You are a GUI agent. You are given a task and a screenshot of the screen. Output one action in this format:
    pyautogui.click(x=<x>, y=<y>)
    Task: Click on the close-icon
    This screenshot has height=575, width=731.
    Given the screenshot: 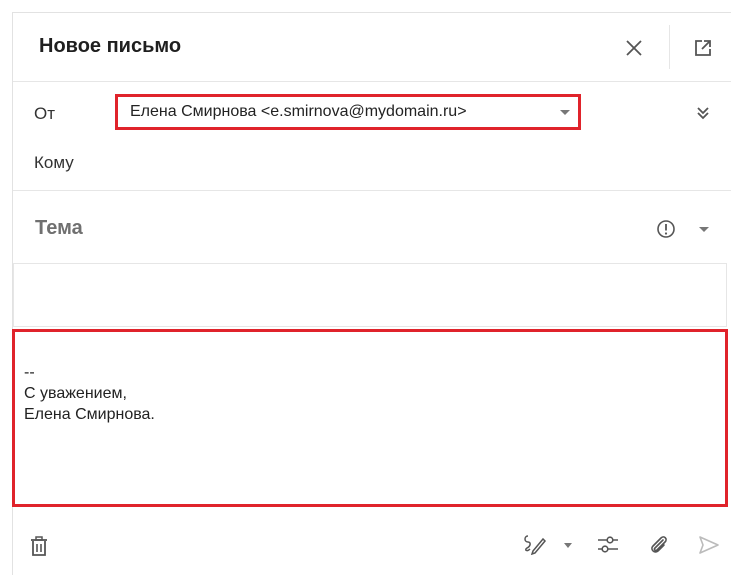 What is the action you would take?
    pyautogui.click(x=634, y=48)
    